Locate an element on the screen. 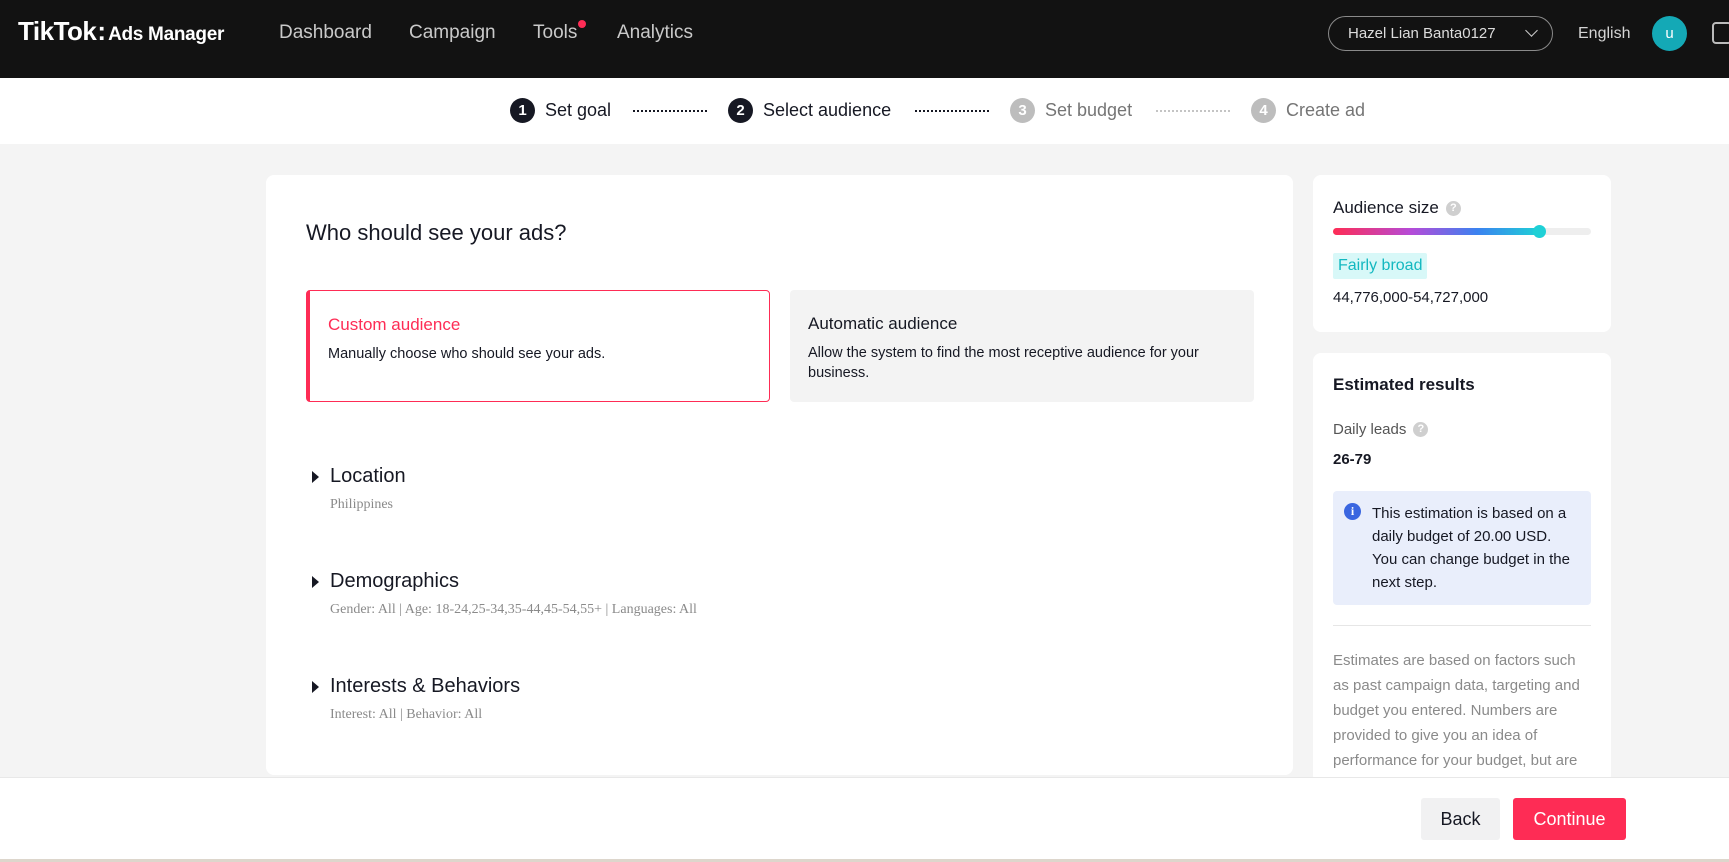 This screenshot has width=1729, height=862. language-selector: English is located at coordinates (1604, 34).